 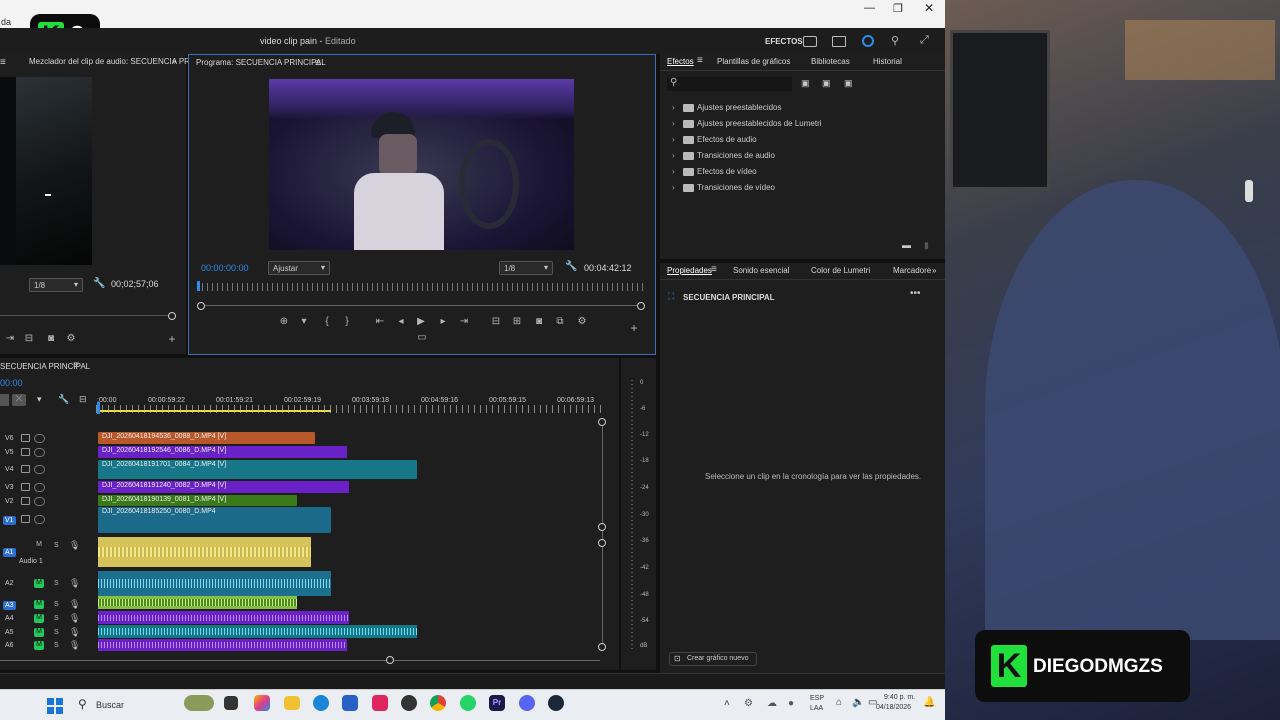 I want to click on marker-icon: ▾, so click(x=39, y=399).